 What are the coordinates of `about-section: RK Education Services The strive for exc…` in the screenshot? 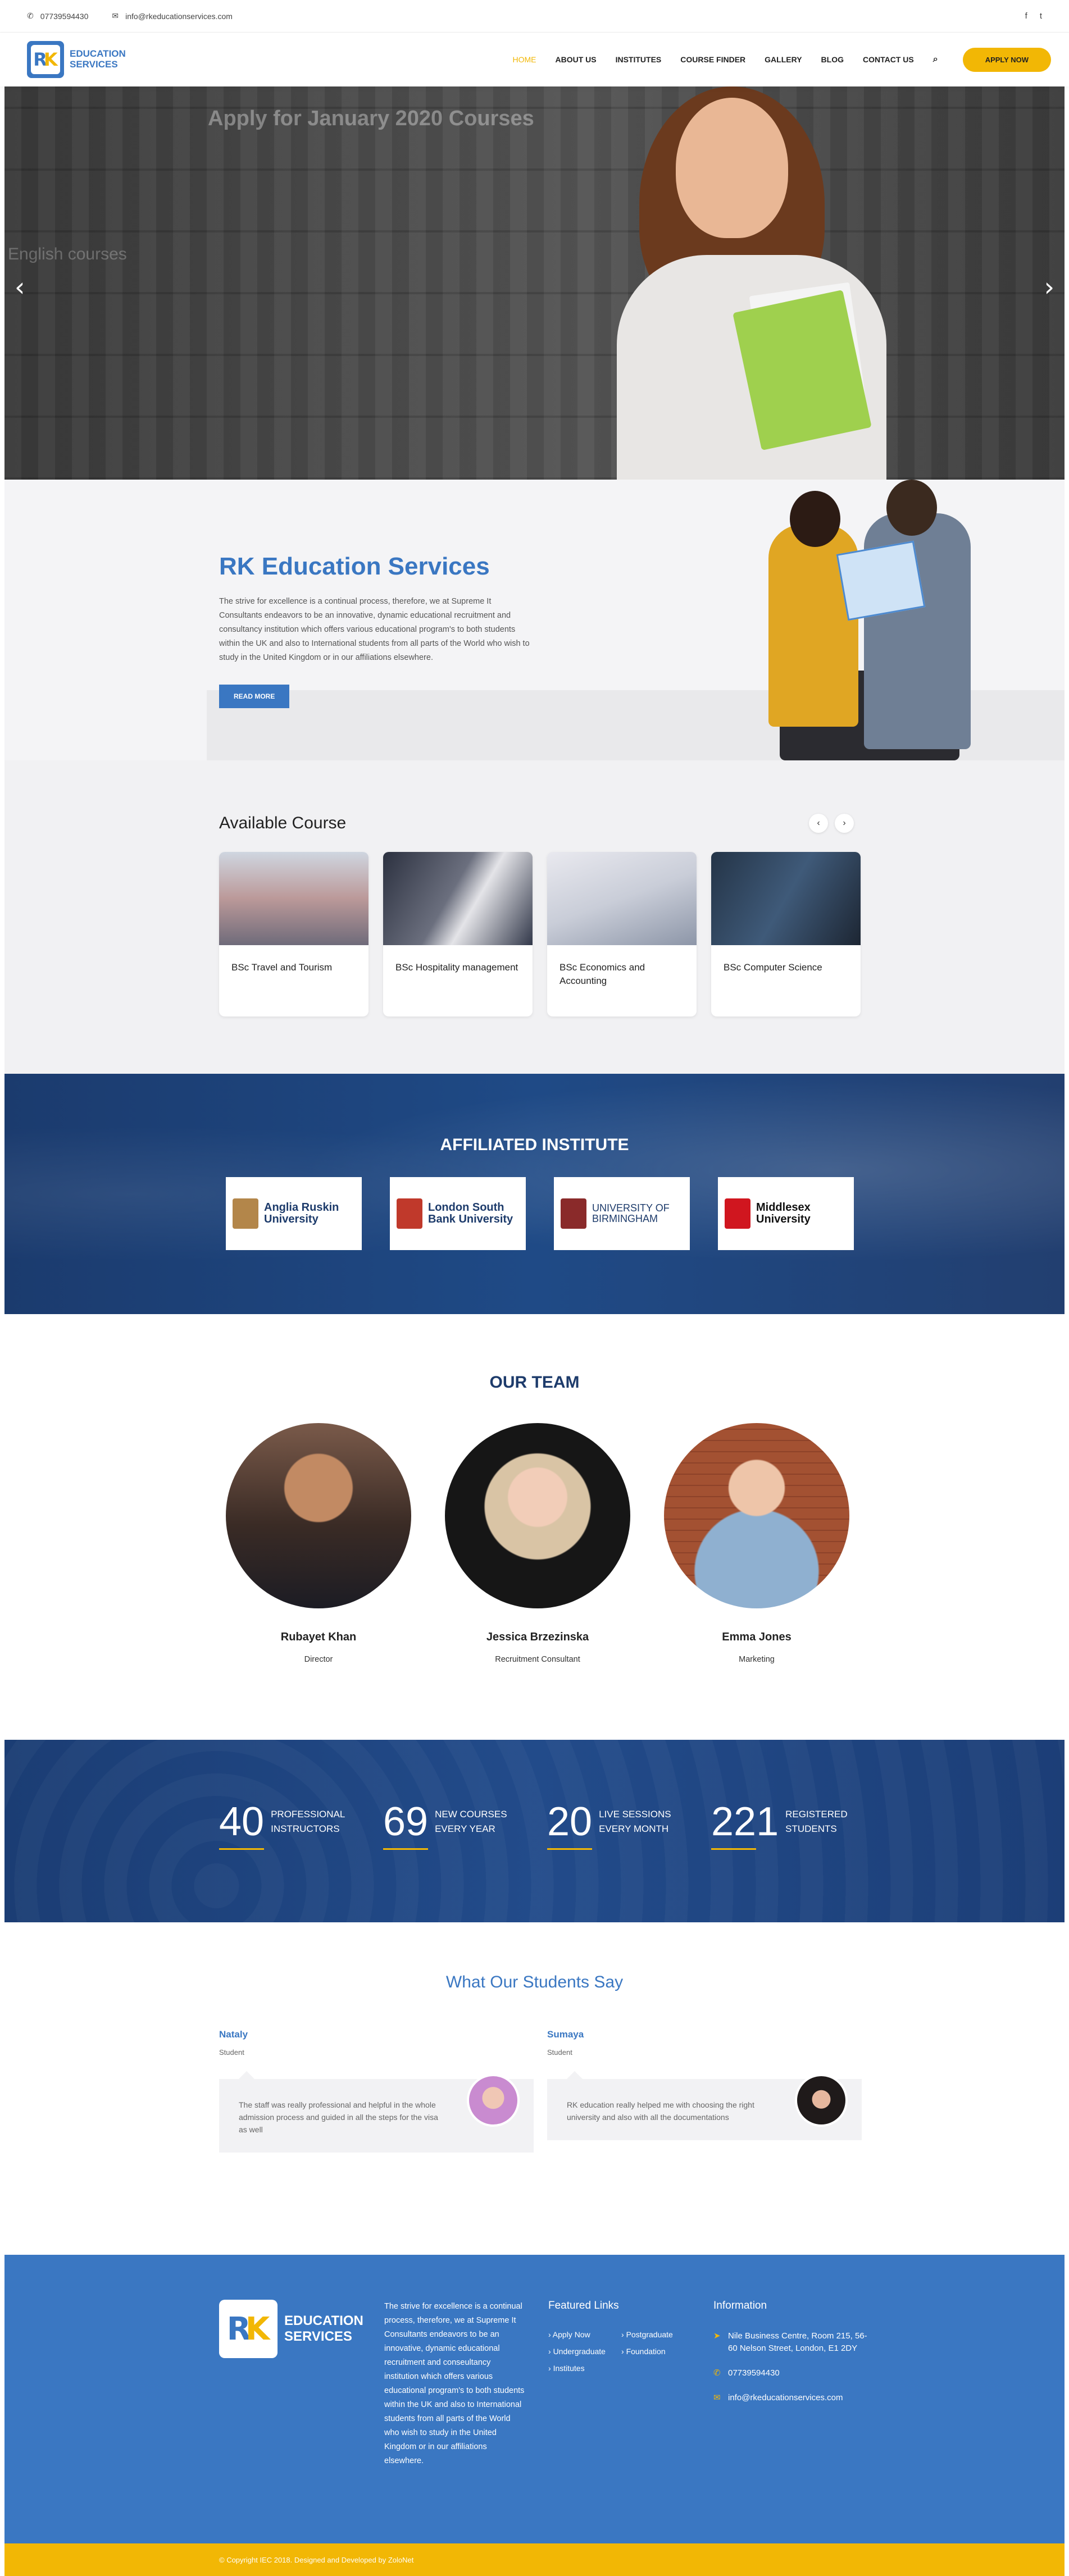 It's located at (534, 620).